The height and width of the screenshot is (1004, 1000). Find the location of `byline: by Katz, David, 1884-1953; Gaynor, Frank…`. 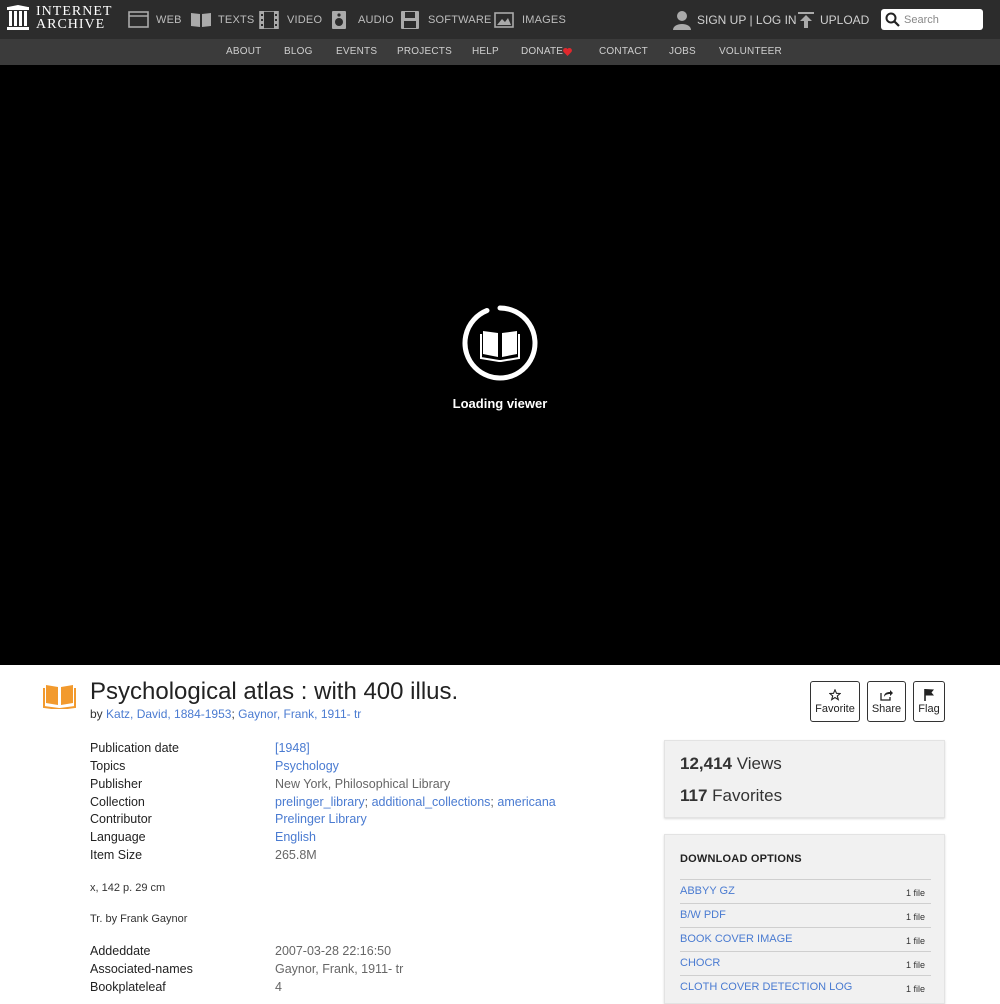

byline: by Katz, David, 1884-1953; Gaynor, Frank… is located at coordinates (226, 714).